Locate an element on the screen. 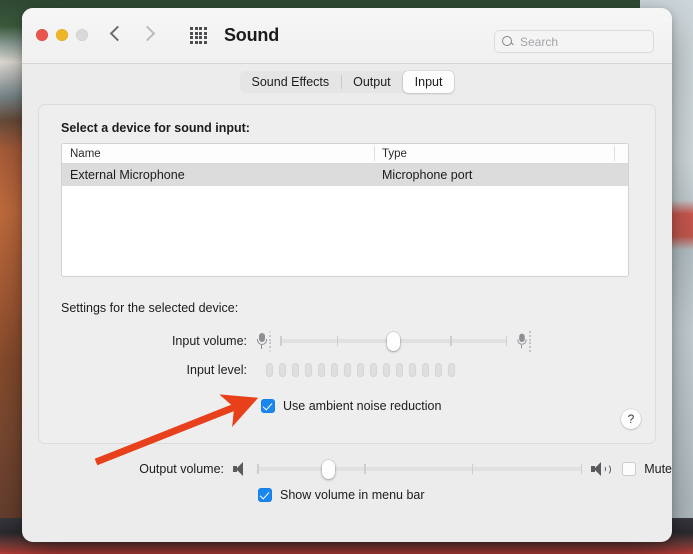 The height and width of the screenshot is (554, 693). column-header-name: Name is located at coordinates (218, 153).